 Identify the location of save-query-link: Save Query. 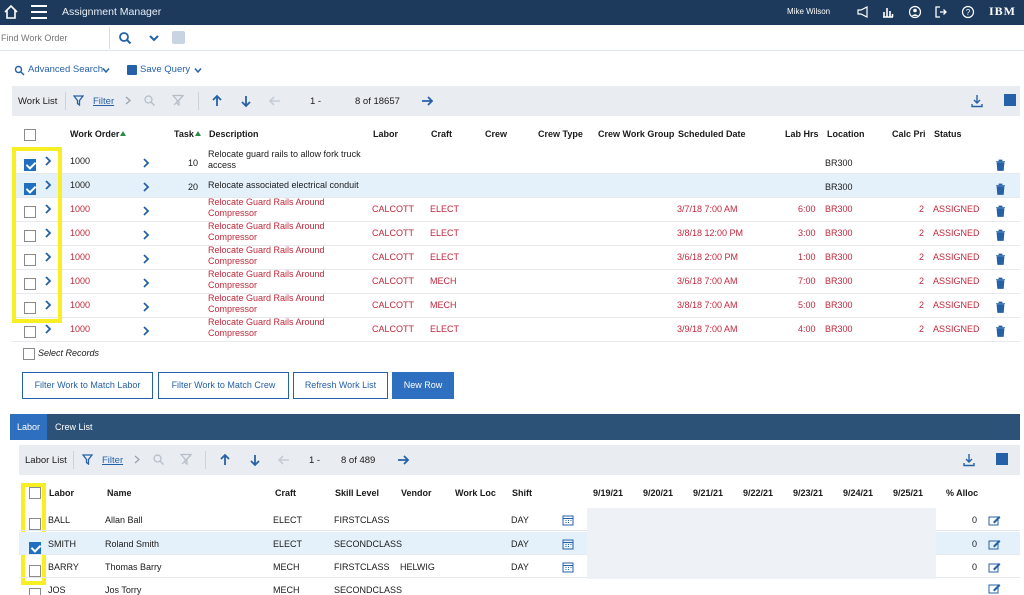
(165, 69).